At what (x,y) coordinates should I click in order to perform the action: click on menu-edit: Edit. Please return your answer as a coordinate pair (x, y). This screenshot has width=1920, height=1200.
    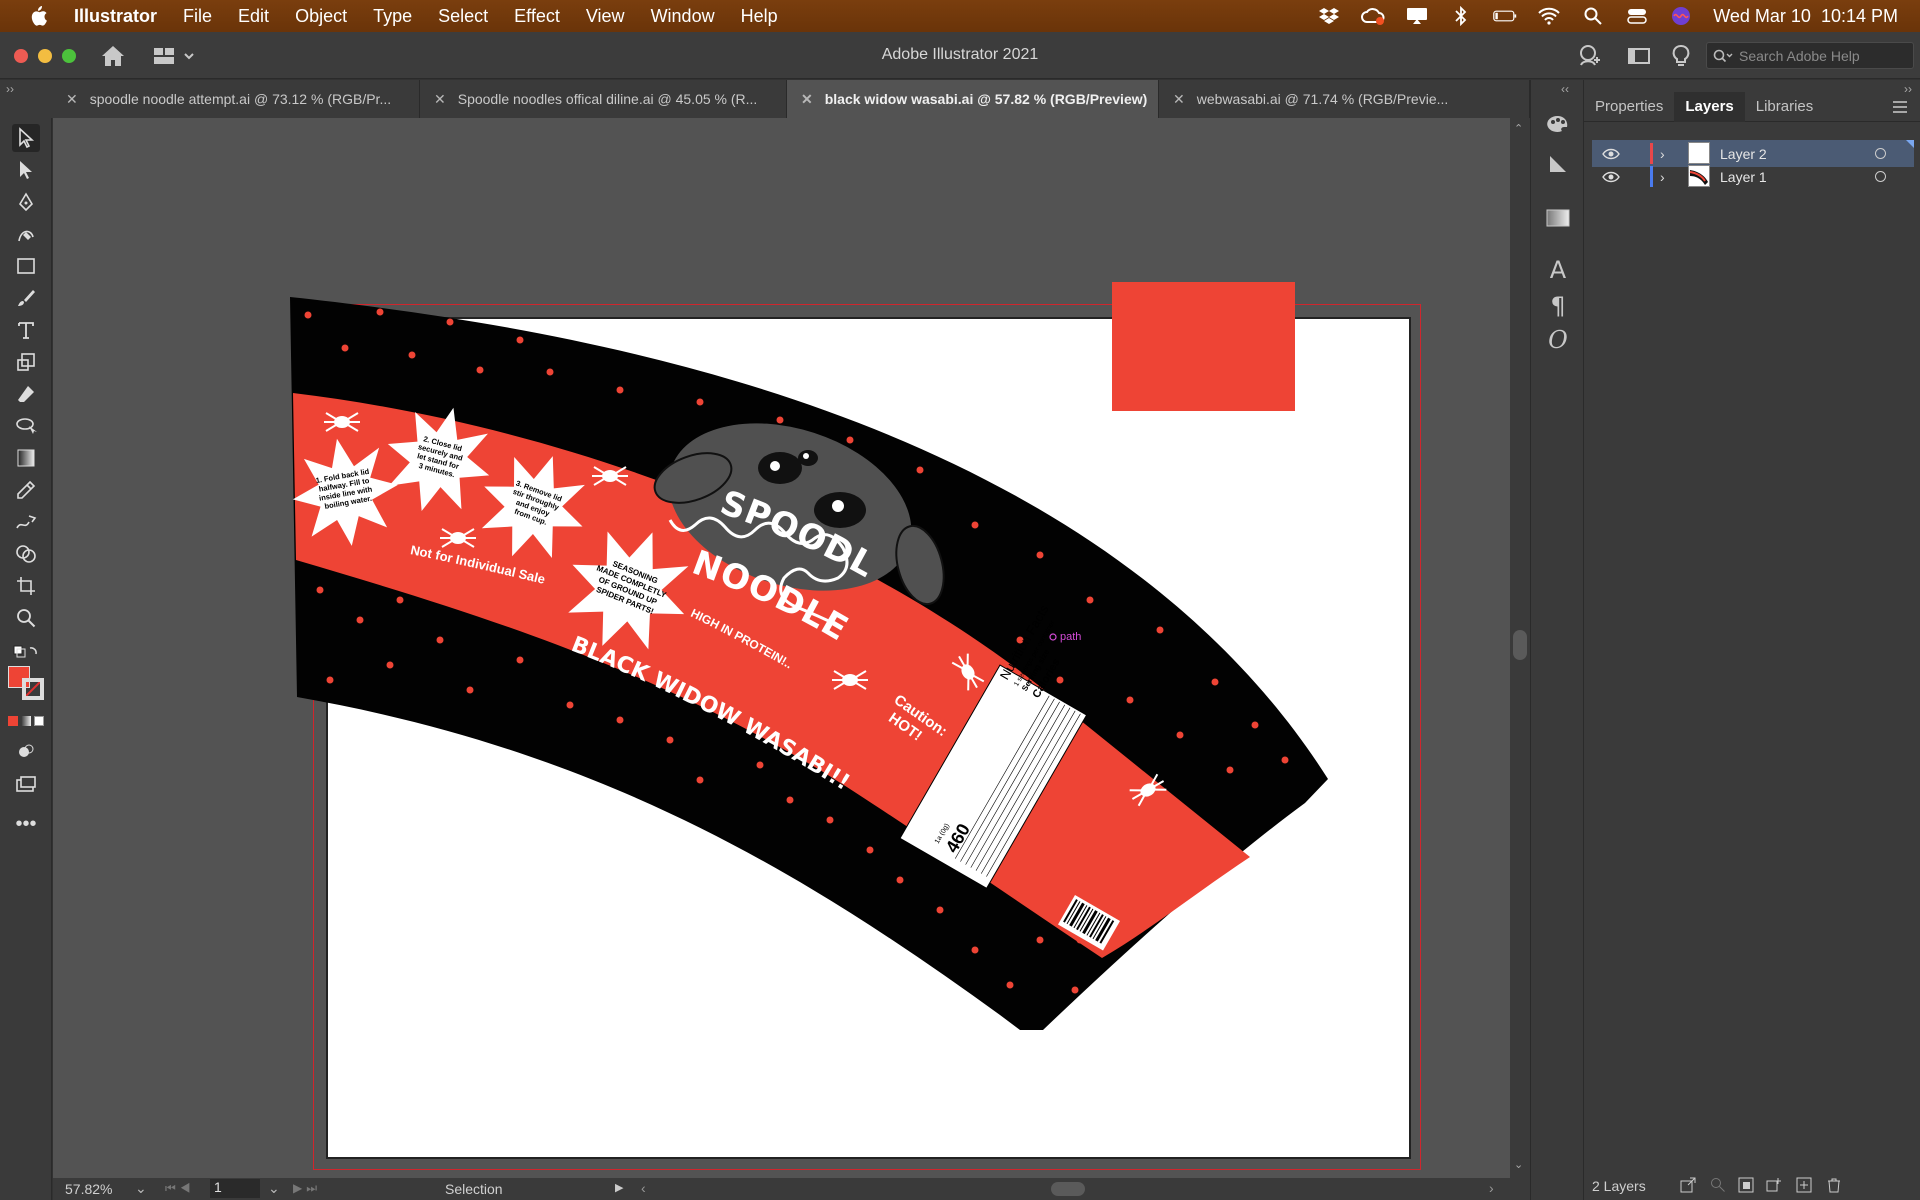
    Looking at the image, I should click on (253, 16).